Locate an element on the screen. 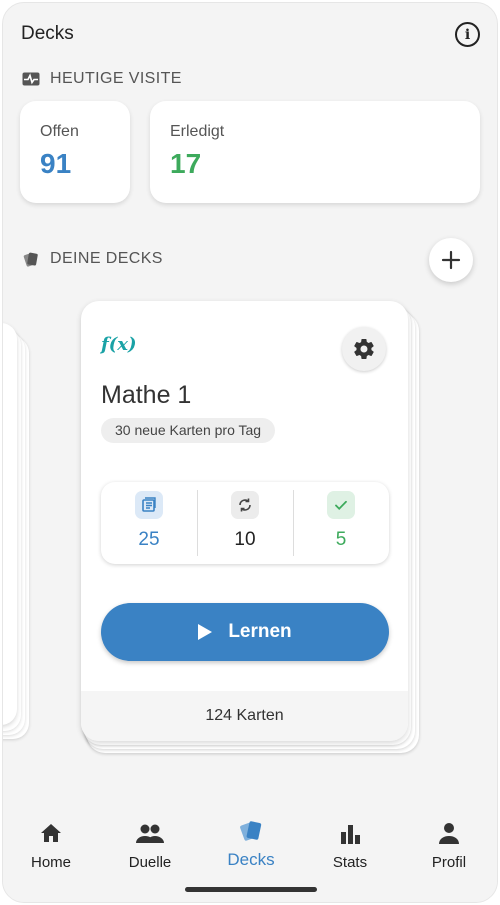 The height and width of the screenshot is (905, 500). deck-total-cards: 124 Karten is located at coordinates (244, 715).